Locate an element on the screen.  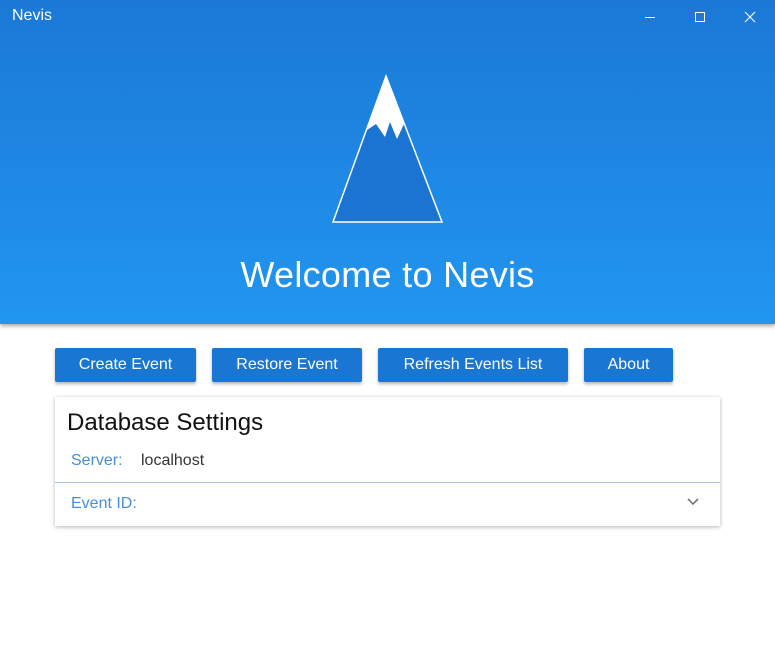
server-value: localhost is located at coordinates (173, 460).